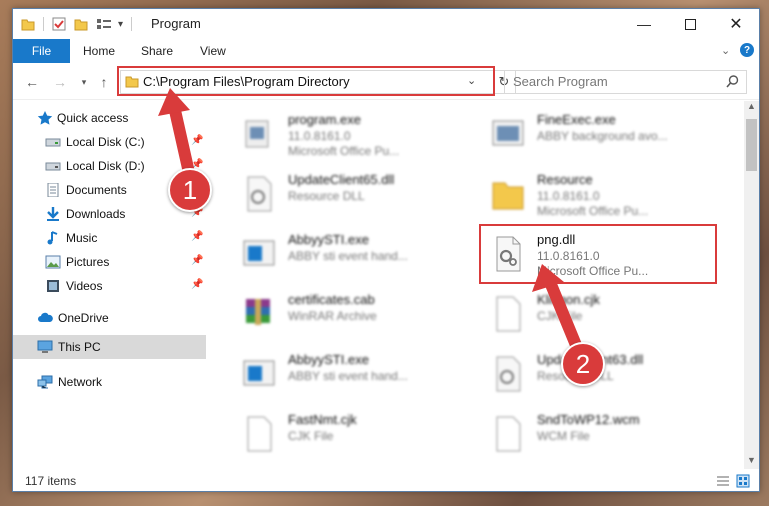 Image resolution: width=769 pixels, height=506 pixels. What do you see at coordinates (583, 364) in the screenshot?
I see `step-badge-2: 2` at bounding box center [583, 364].